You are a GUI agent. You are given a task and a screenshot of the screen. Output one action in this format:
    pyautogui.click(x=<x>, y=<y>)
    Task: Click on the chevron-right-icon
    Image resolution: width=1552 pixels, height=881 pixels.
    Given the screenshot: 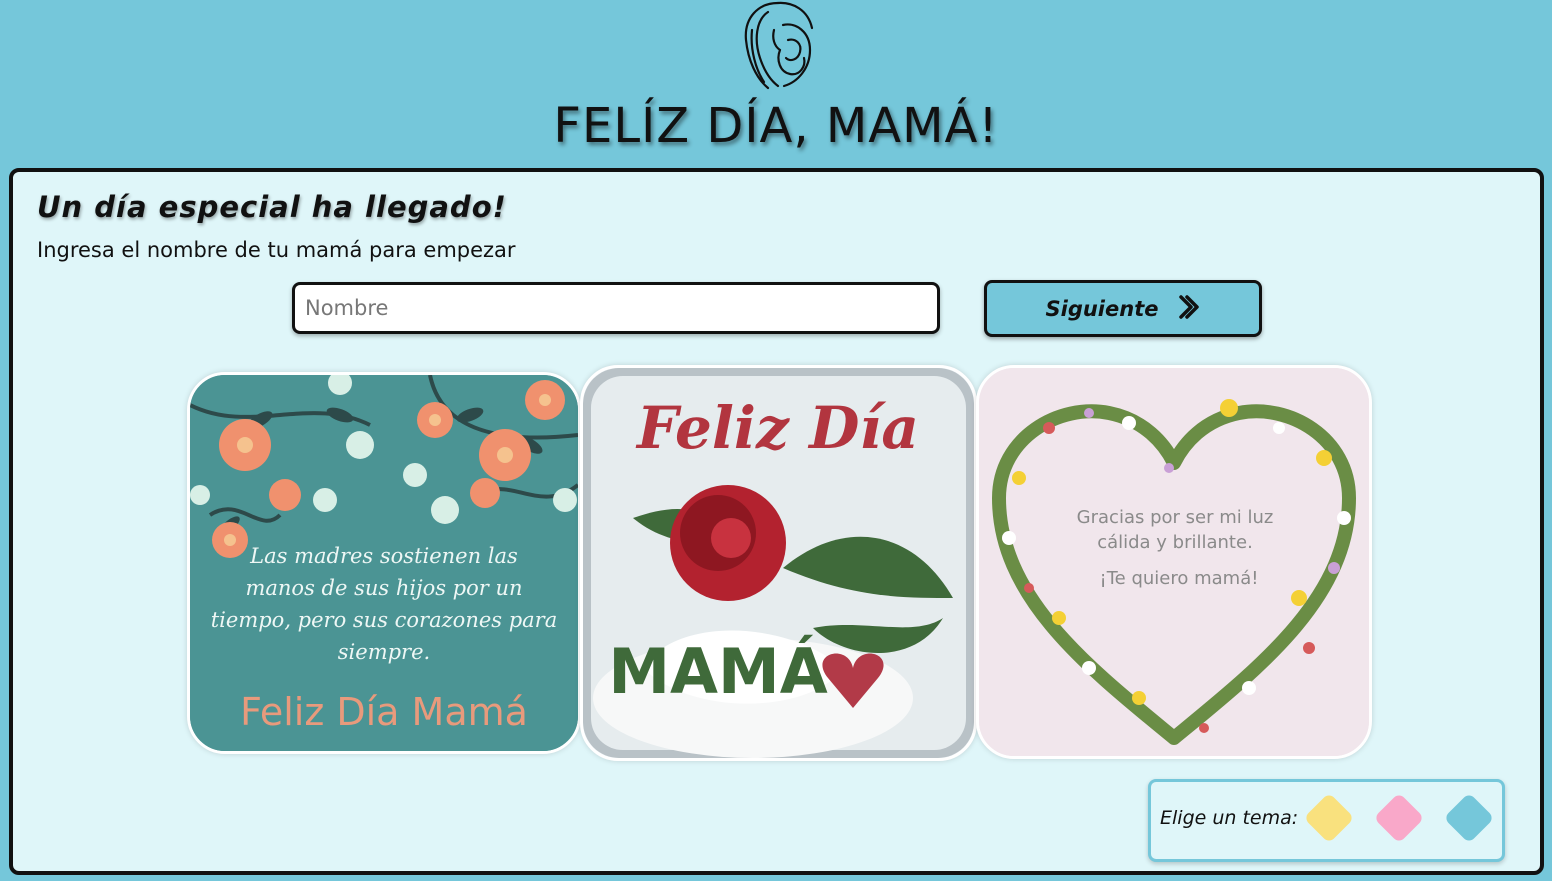 What is the action you would take?
    pyautogui.click(x=1189, y=309)
    